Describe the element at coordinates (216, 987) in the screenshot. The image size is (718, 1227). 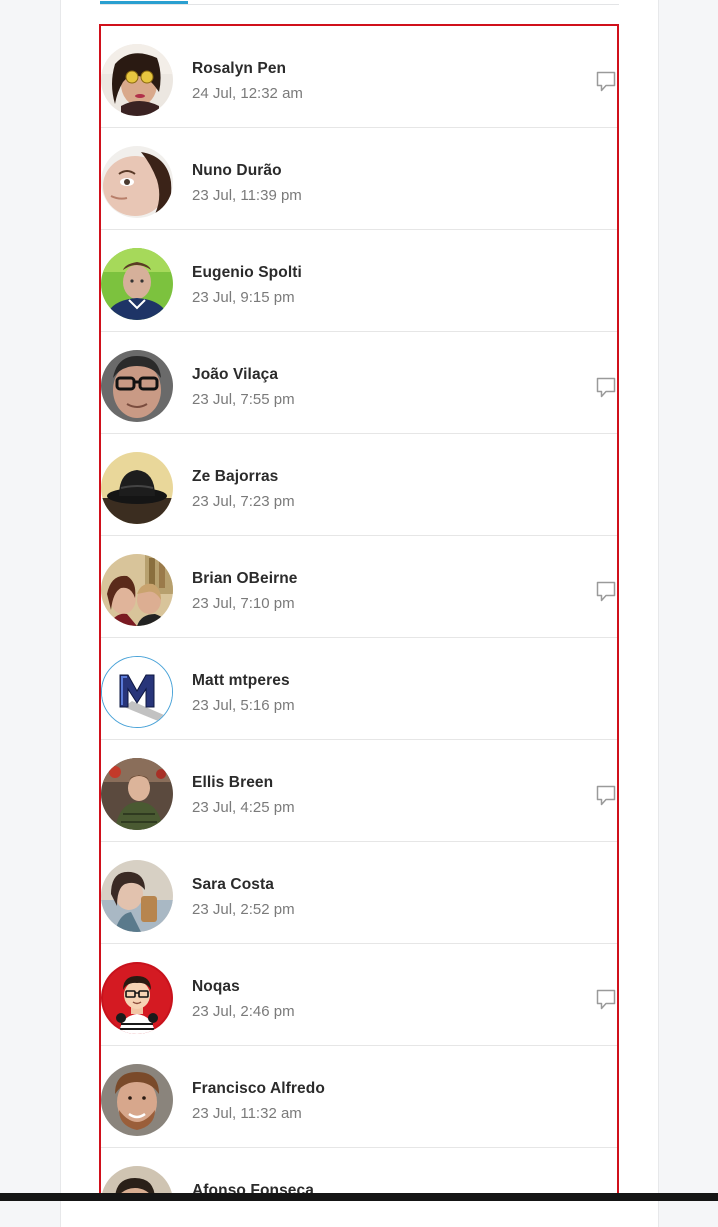
I see `person-name: Noqas` at that location.